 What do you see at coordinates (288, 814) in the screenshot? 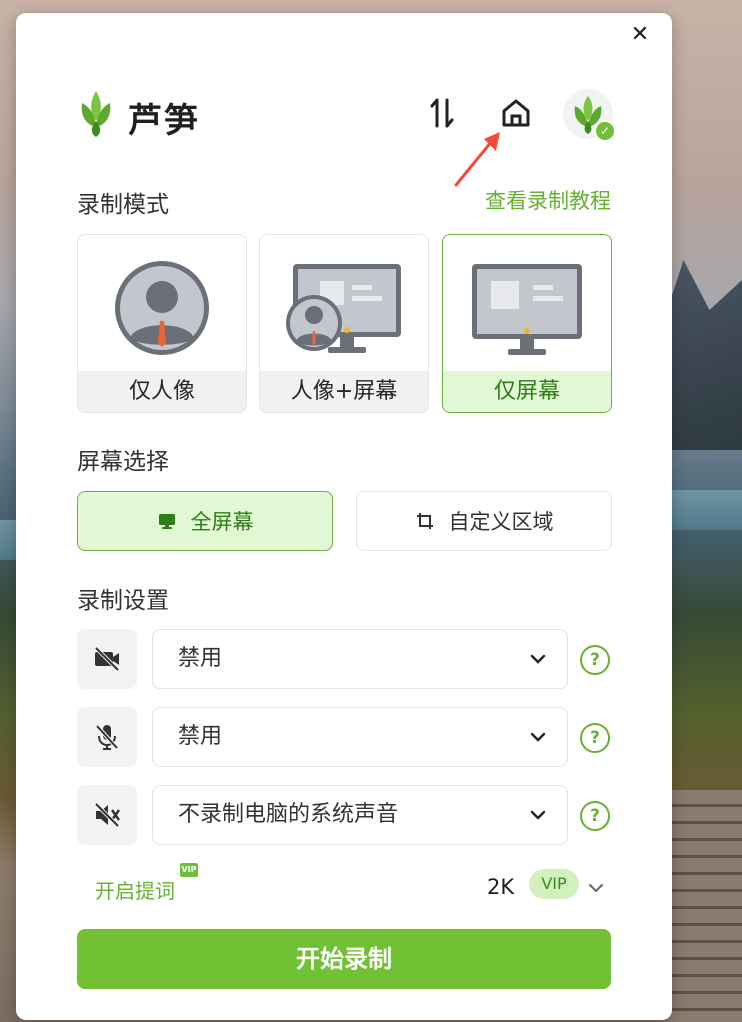
I see `system-audio-select-value: 不录制电脑的系统声音` at bounding box center [288, 814].